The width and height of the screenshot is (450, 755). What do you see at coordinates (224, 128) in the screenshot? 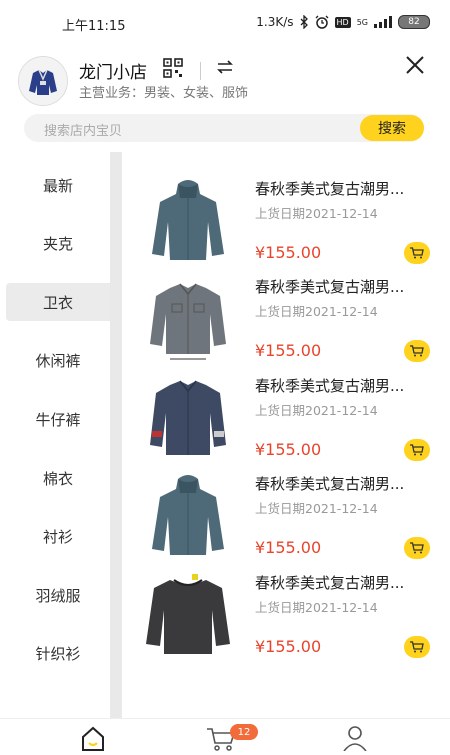
I see `search-bar: 搜索店内宝贝 搜索` at bounding box center [224, 128].